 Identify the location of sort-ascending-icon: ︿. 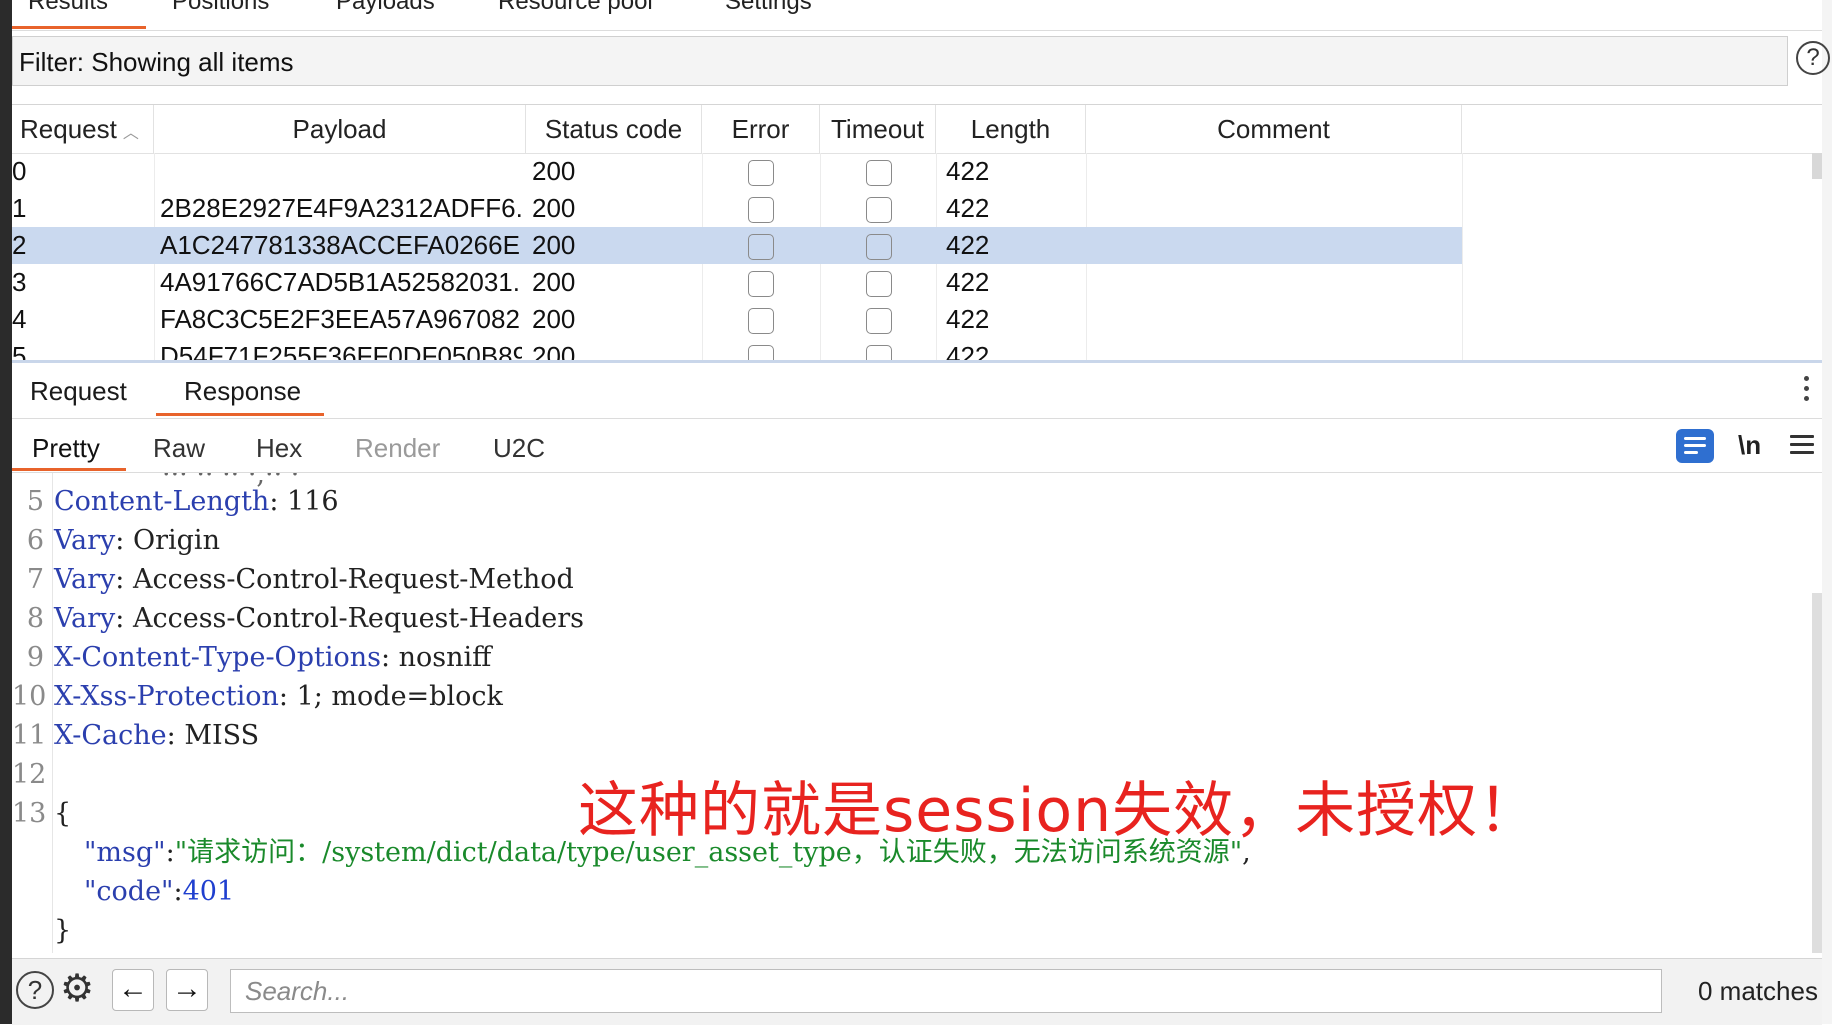
(130, 133).